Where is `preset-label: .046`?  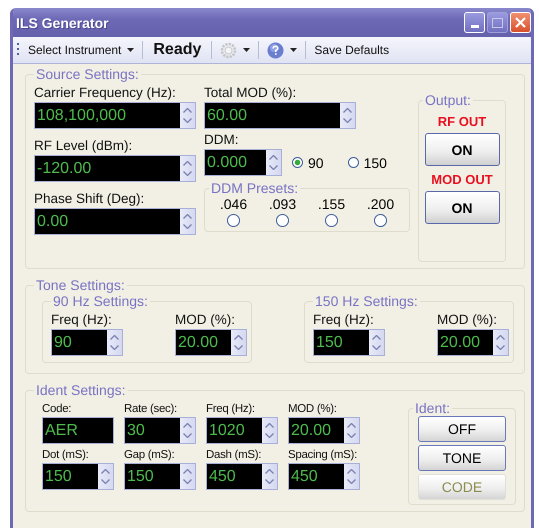
preset-label: .046 is located at coordinates (234, 204).